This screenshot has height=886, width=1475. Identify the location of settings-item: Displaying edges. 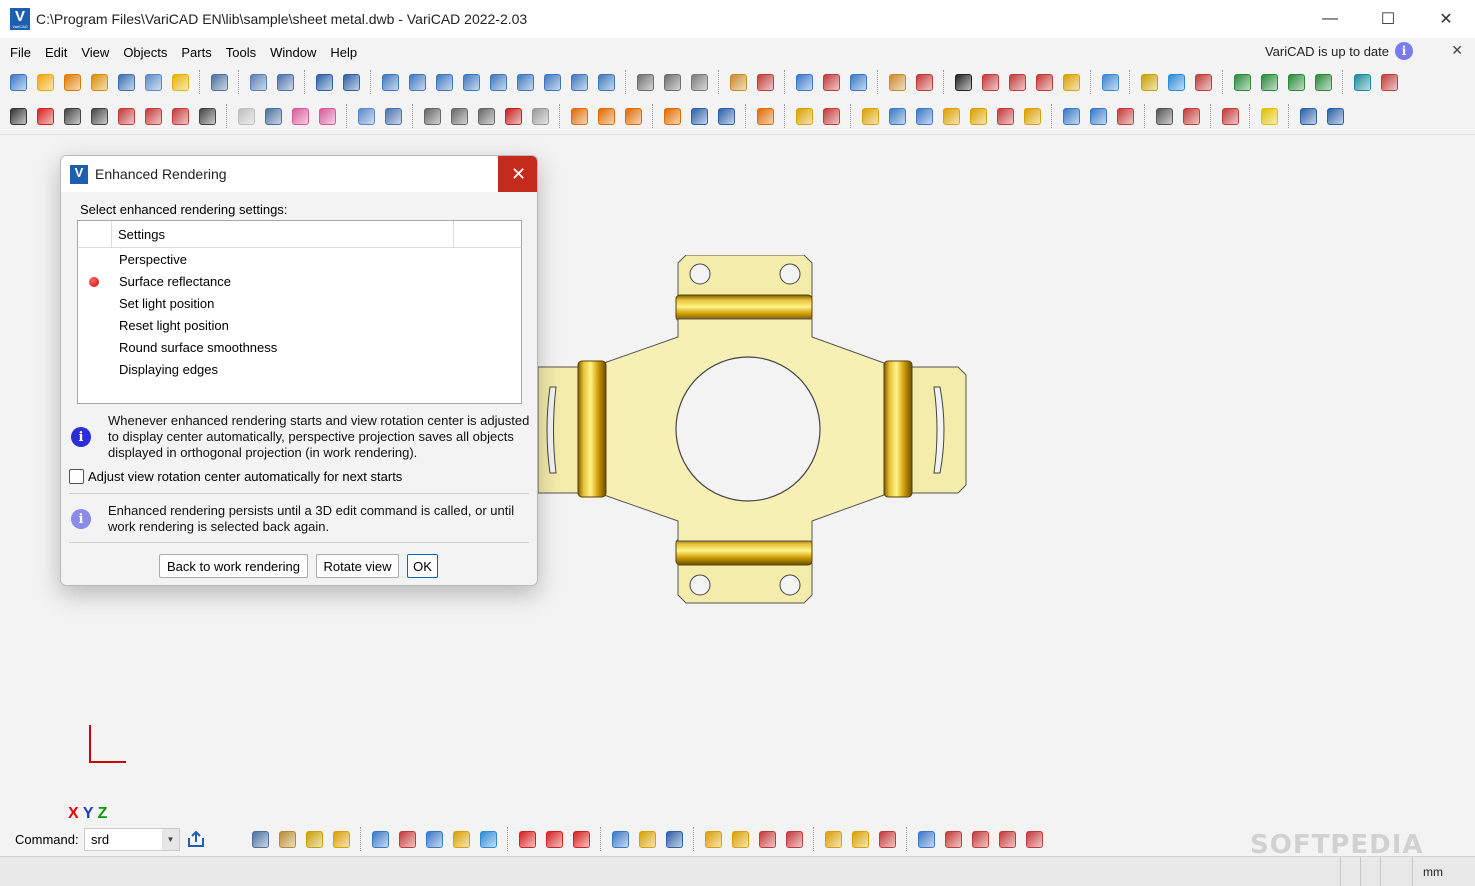
(299, 370).